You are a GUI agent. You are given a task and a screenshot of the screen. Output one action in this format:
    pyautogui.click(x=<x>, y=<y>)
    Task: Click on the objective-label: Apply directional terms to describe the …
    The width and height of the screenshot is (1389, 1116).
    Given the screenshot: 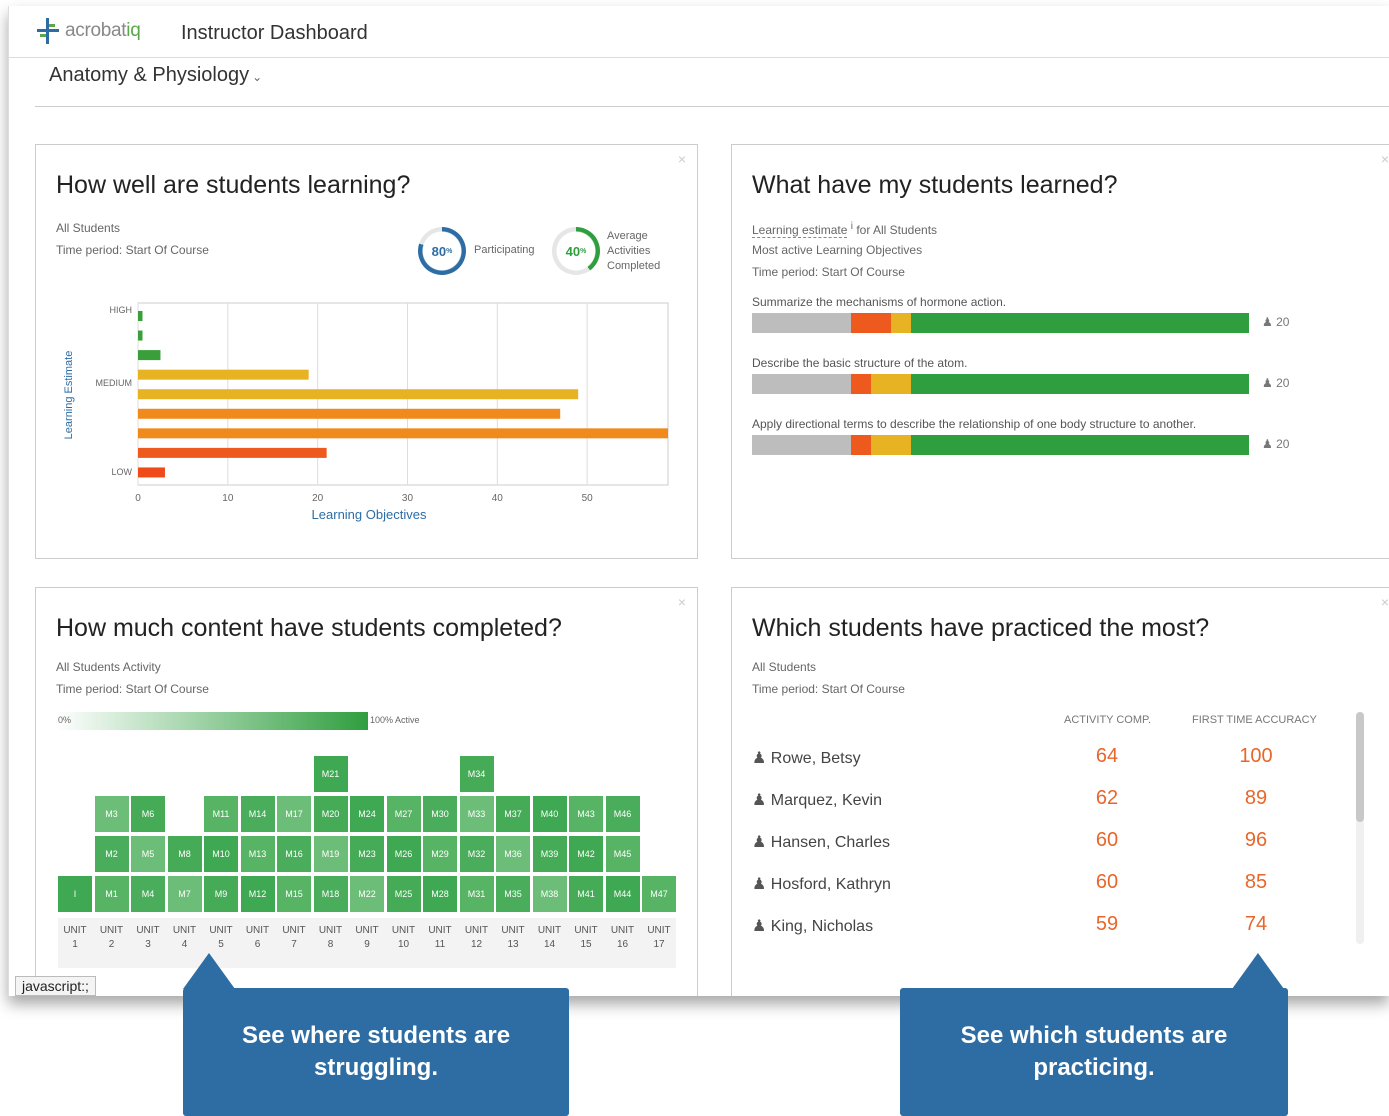 What is the action you would take?
    pyautogui.click(x=974, y=424)
    